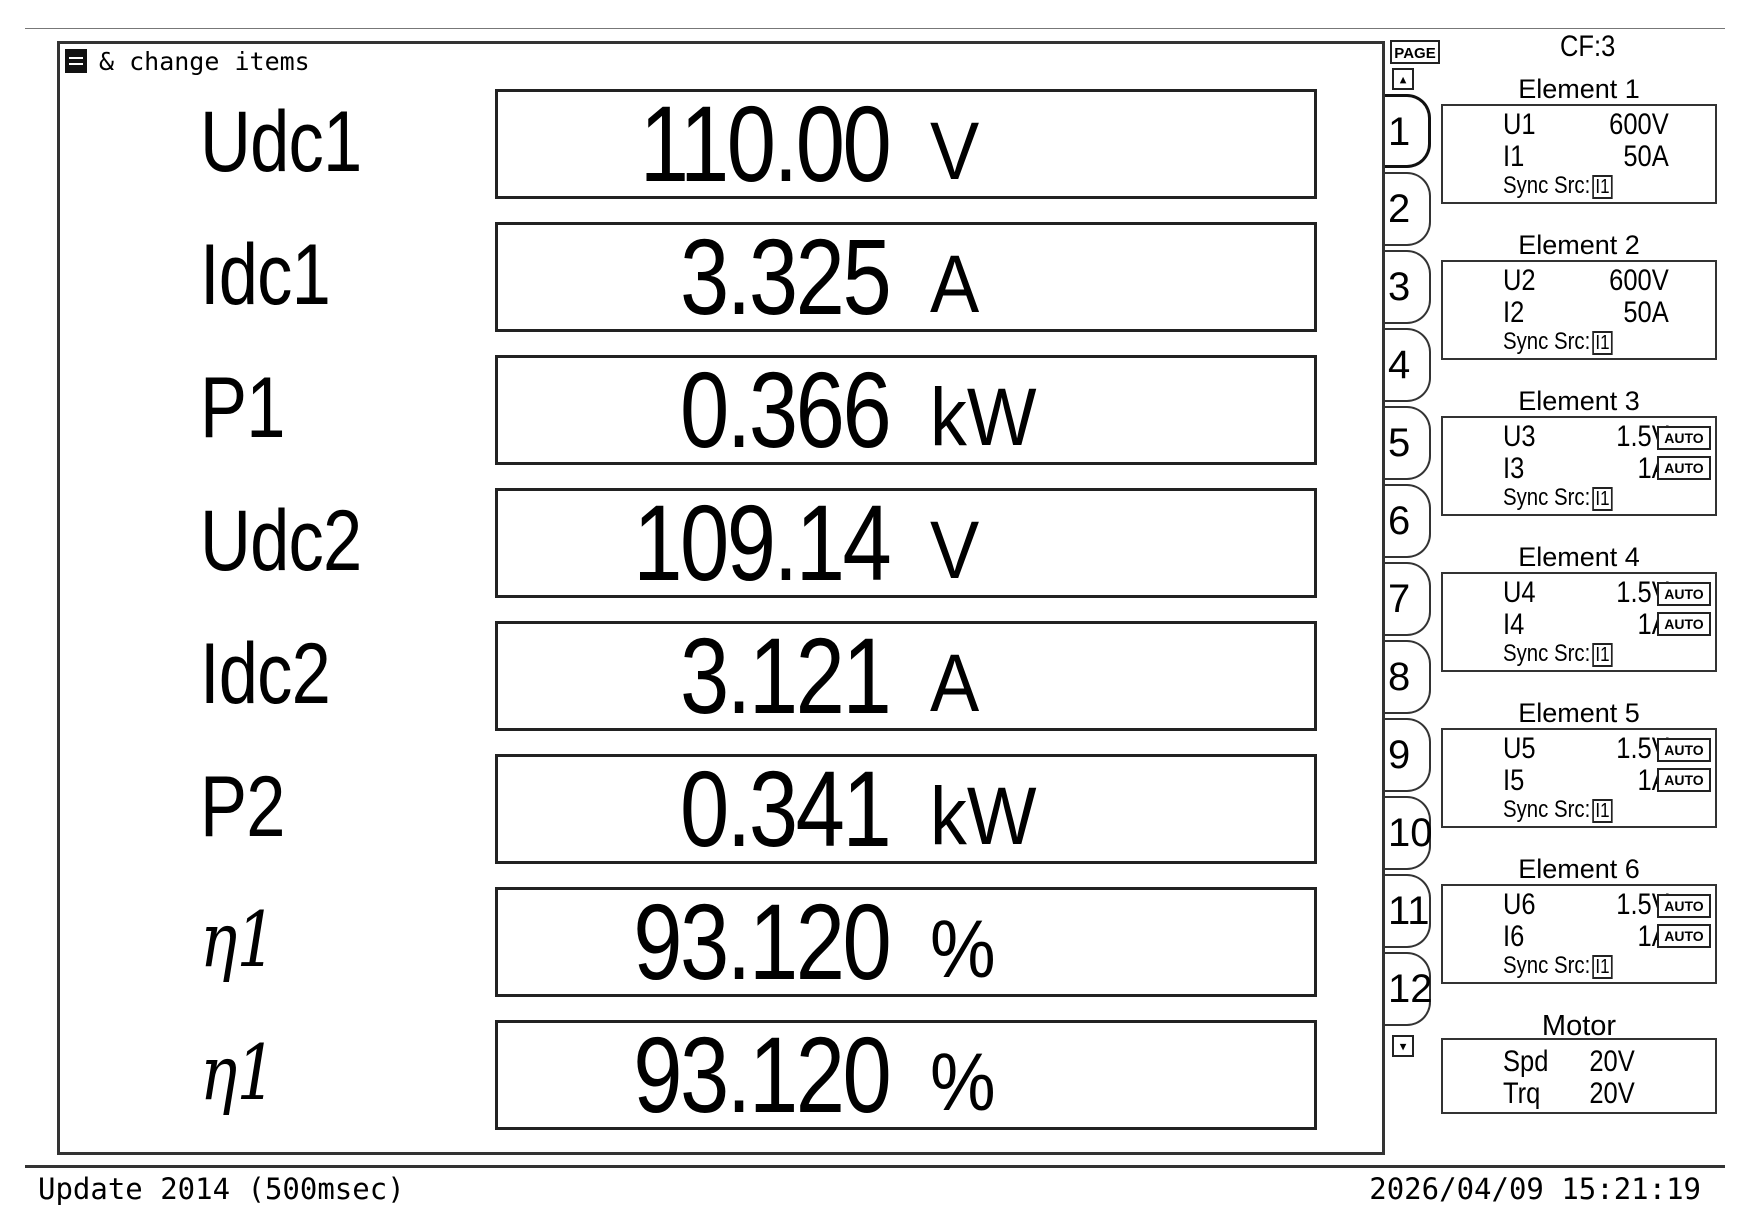 This screenshot has height=1225, width=1739. I want to click on motor-torque-line: Trq 20V, so click(1586, 1094).